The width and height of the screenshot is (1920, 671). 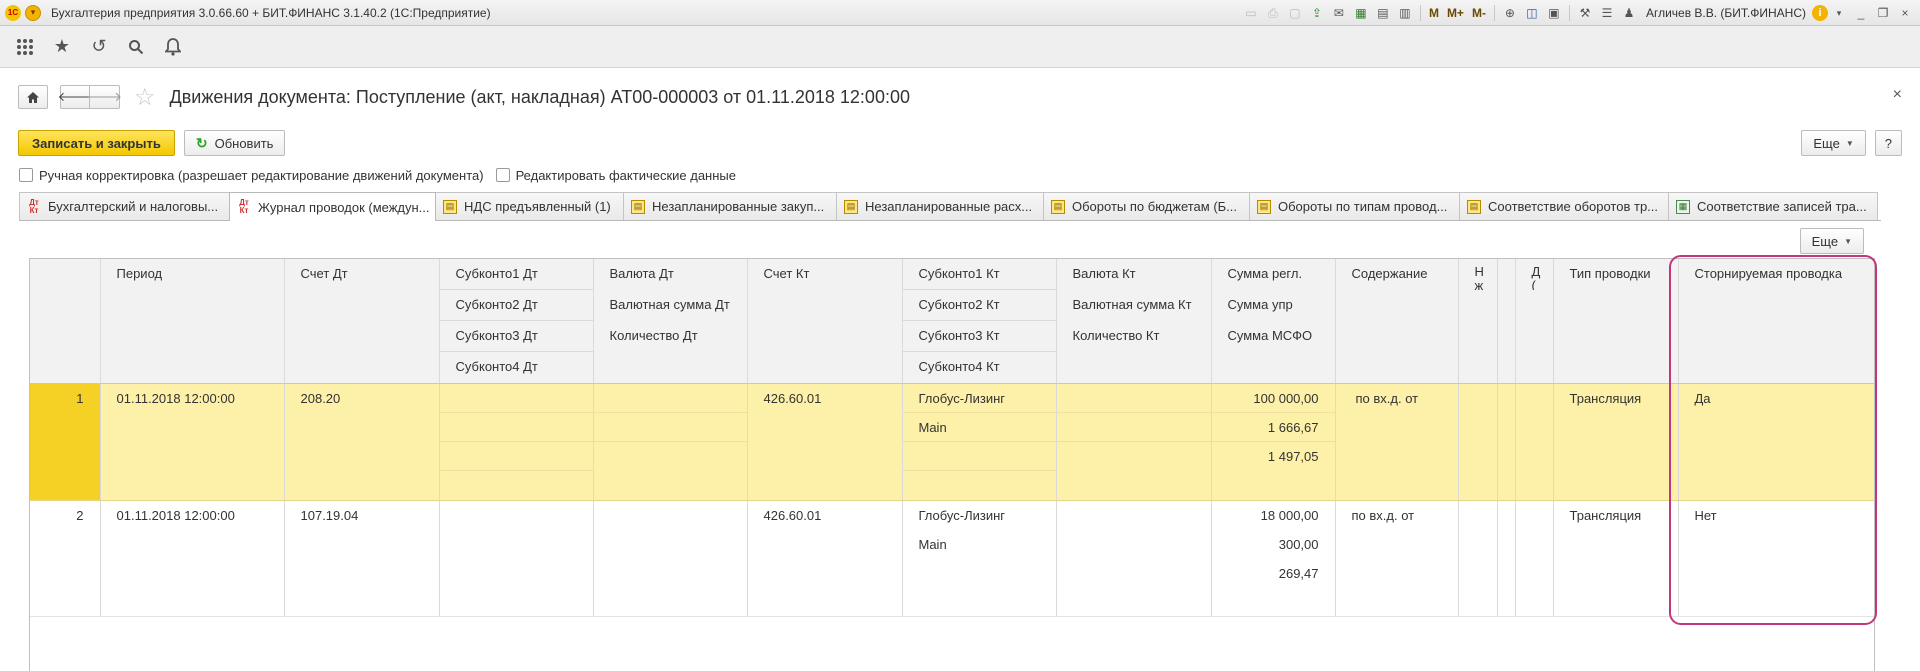 What do you see at coordinates (1273, 13) in the screenshot?
I see `print-icon: ⎙` at bounding box center [1273, 13].